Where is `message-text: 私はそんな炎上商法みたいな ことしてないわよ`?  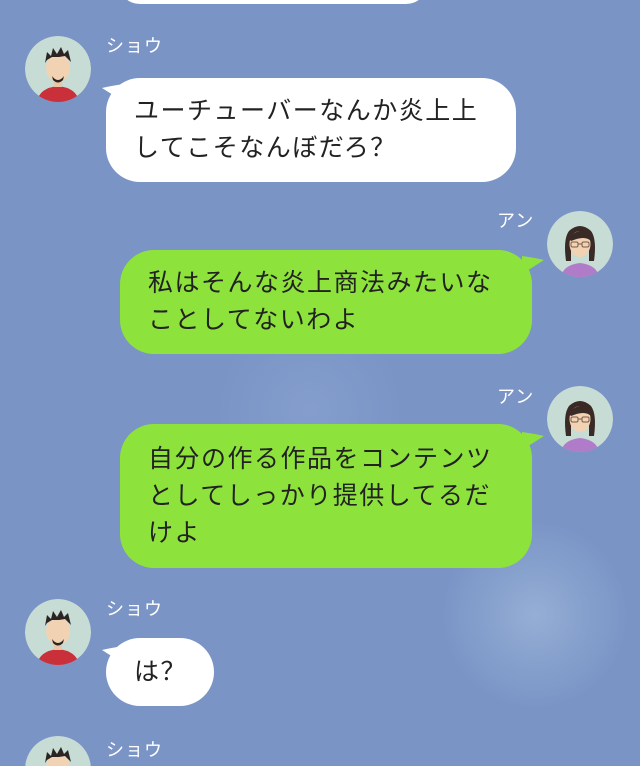 message-text: 私はそんな炎上商法みたいな ことしてないわよ is located at coordinates (320, 301).